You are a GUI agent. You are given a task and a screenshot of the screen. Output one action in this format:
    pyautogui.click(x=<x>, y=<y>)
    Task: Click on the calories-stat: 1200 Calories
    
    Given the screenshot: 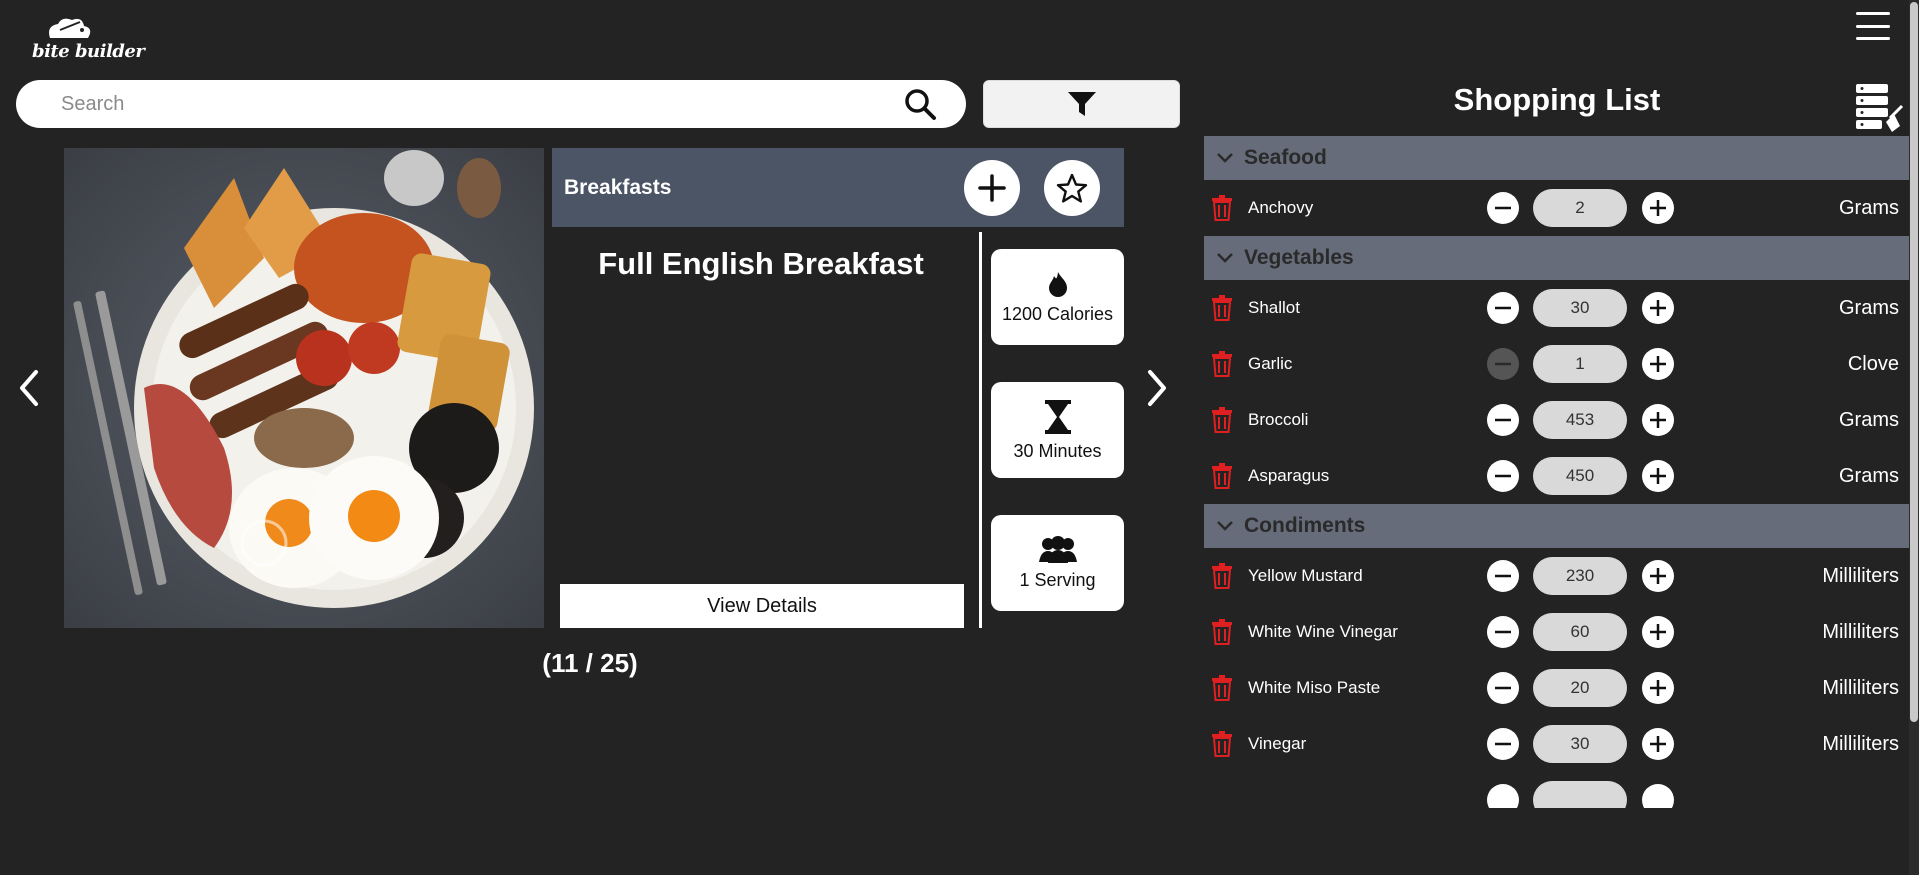 What is the action you would take?
    pyautogui.click(x=1057, y=297)
    